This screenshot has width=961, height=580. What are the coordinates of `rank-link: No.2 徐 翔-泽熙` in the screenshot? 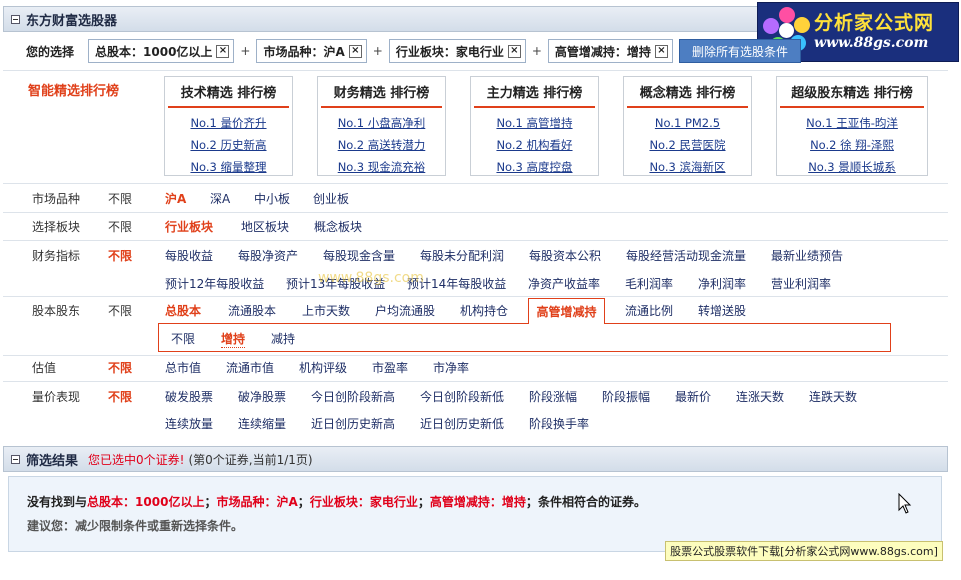 It's located at (852, 145).